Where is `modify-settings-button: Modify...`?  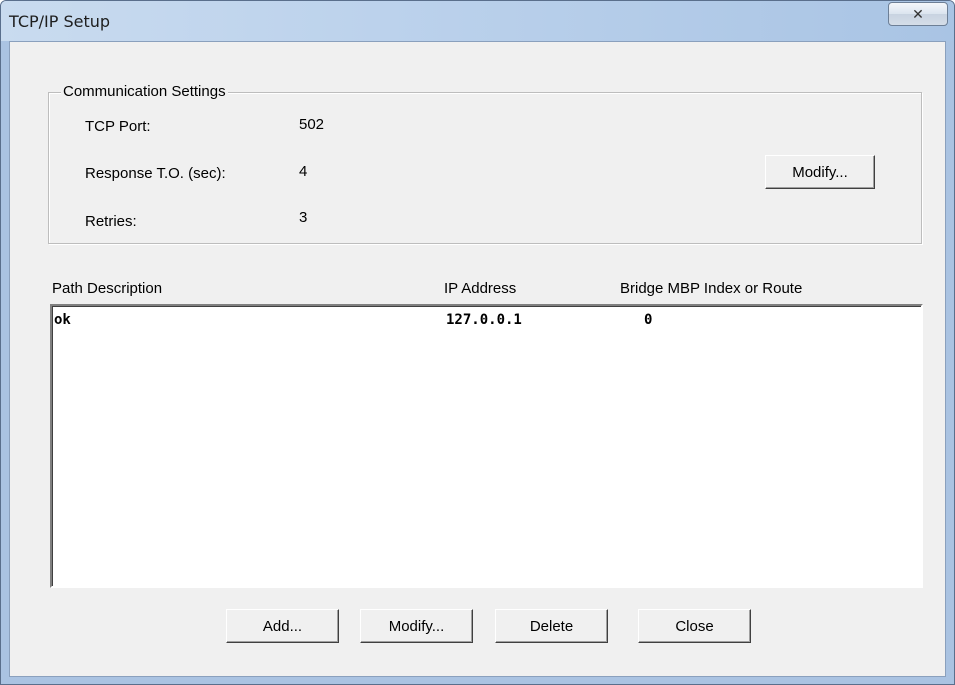 modify-settings-button: Modify... is located at coordinates (820, 172).